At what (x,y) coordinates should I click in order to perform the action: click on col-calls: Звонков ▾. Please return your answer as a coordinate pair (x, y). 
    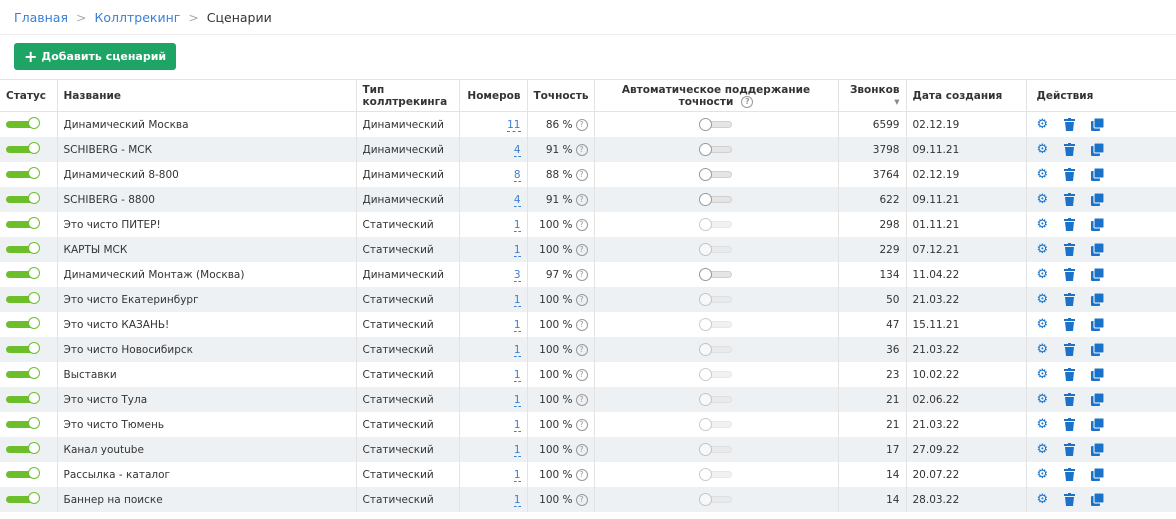
    Looking at the image, I should click on (872, 95).